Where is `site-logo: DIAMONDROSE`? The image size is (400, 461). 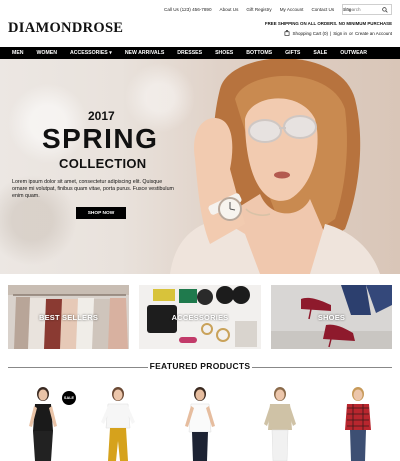
site-logo: DIAMONDROSE is located at coordinates (65, 28).